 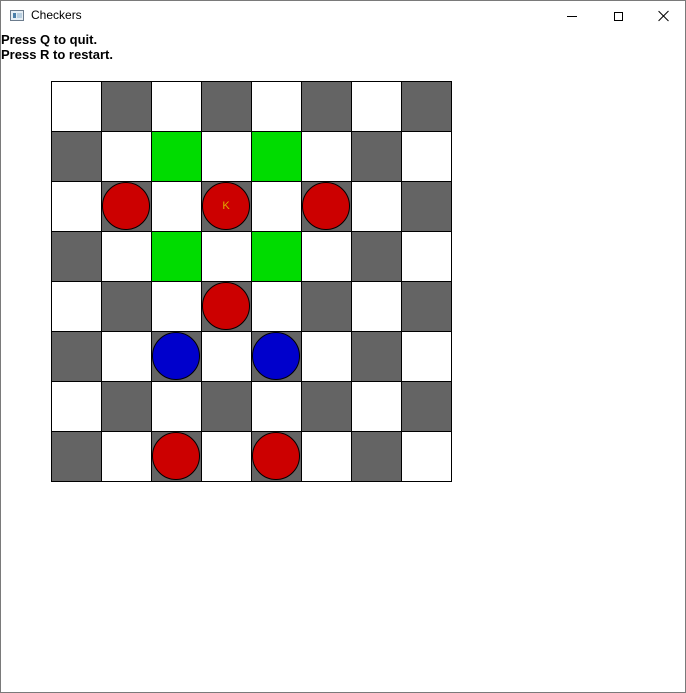 What do you see at coordinates (343, 16) in the screenshot?
I see `title-bar: Checkers` at bounding box center [343, 16].